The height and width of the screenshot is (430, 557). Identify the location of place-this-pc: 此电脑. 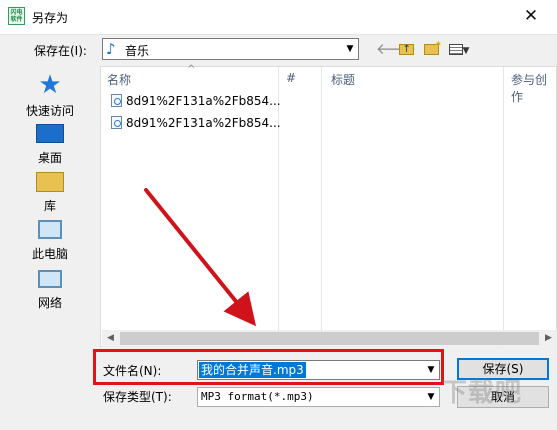
(50, 241).